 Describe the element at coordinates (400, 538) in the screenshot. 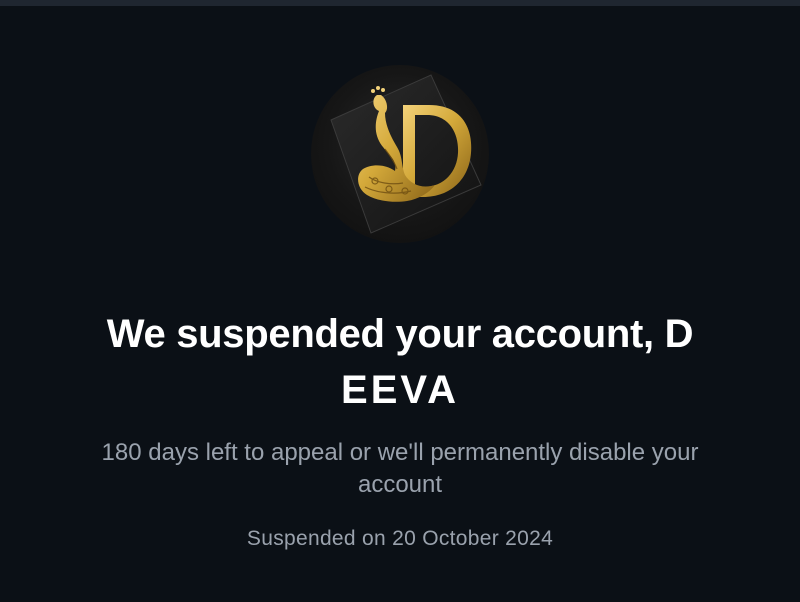

I see `suspended-date: Suspended on 20 October 2024` at that location.